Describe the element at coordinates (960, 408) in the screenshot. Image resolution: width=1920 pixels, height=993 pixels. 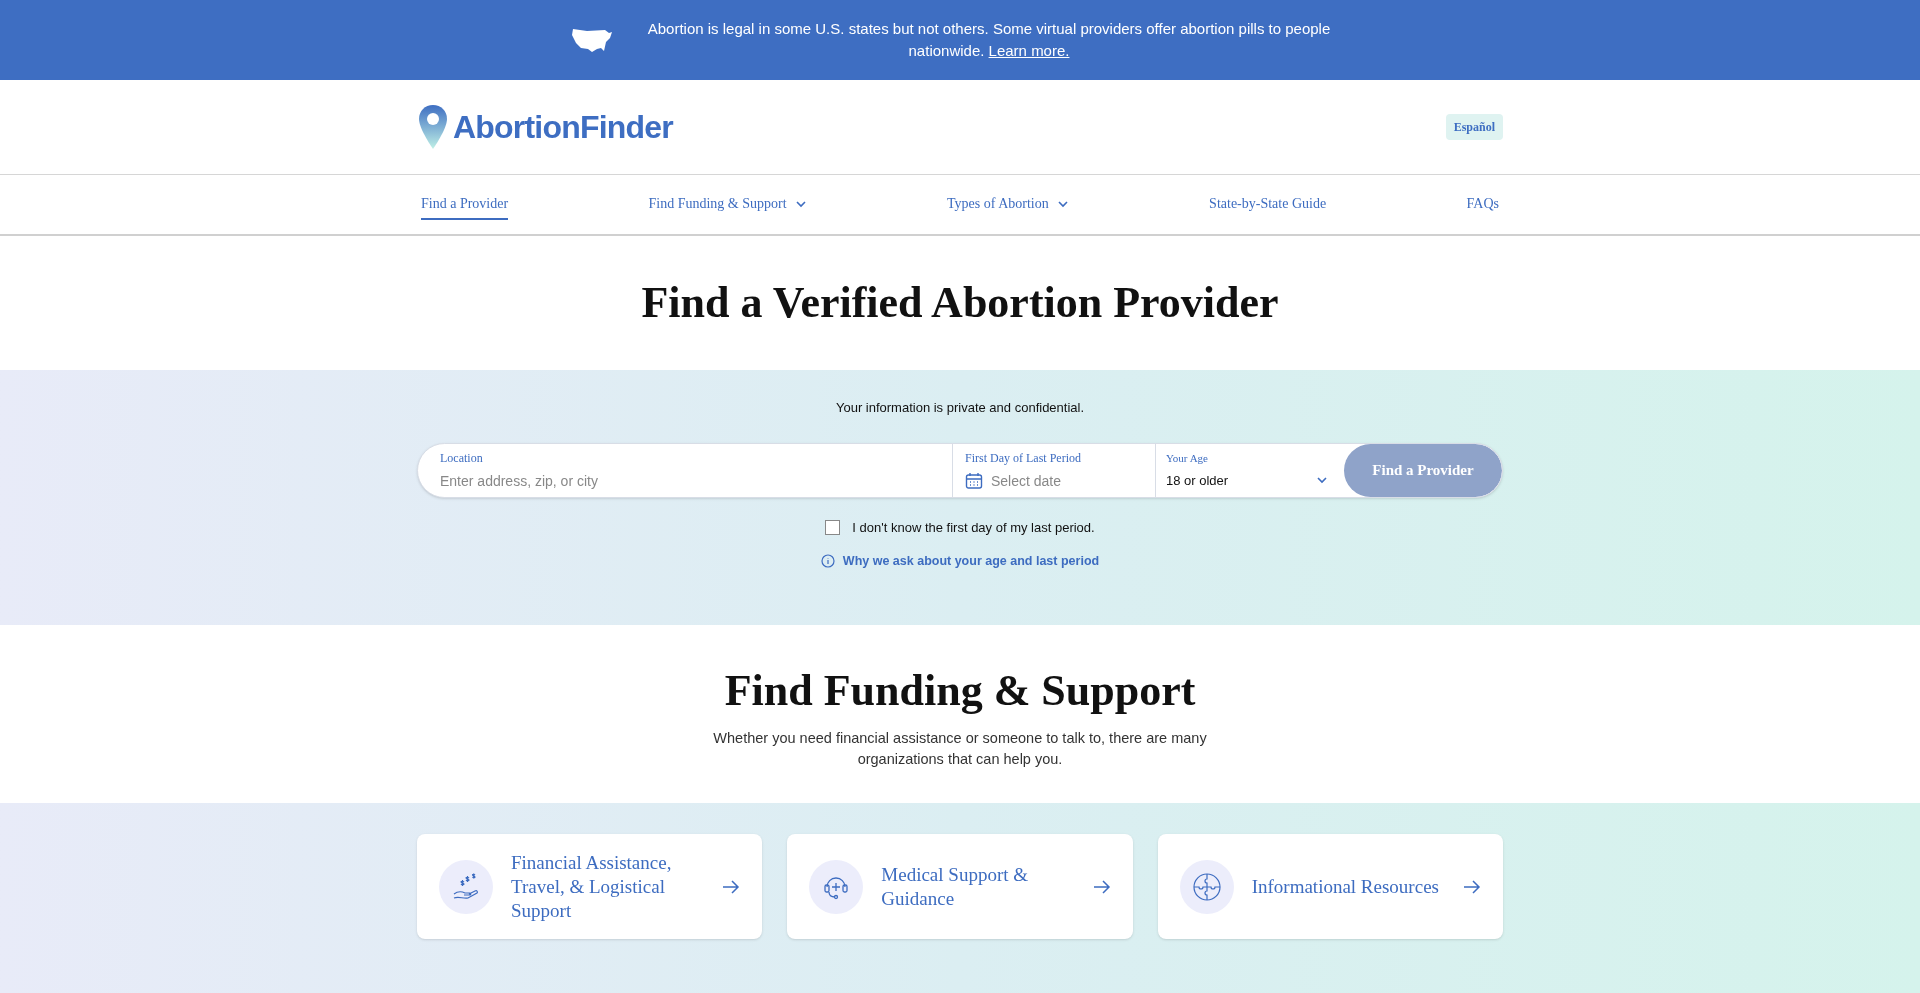
I see `privacy-note: Your information is private and confidential.` at that location.